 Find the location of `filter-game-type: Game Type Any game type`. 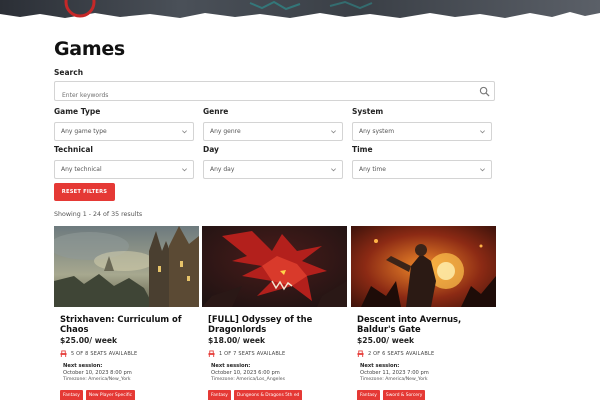

filter-game-type: Game Type Any game type is located at coordinates (124, 124).